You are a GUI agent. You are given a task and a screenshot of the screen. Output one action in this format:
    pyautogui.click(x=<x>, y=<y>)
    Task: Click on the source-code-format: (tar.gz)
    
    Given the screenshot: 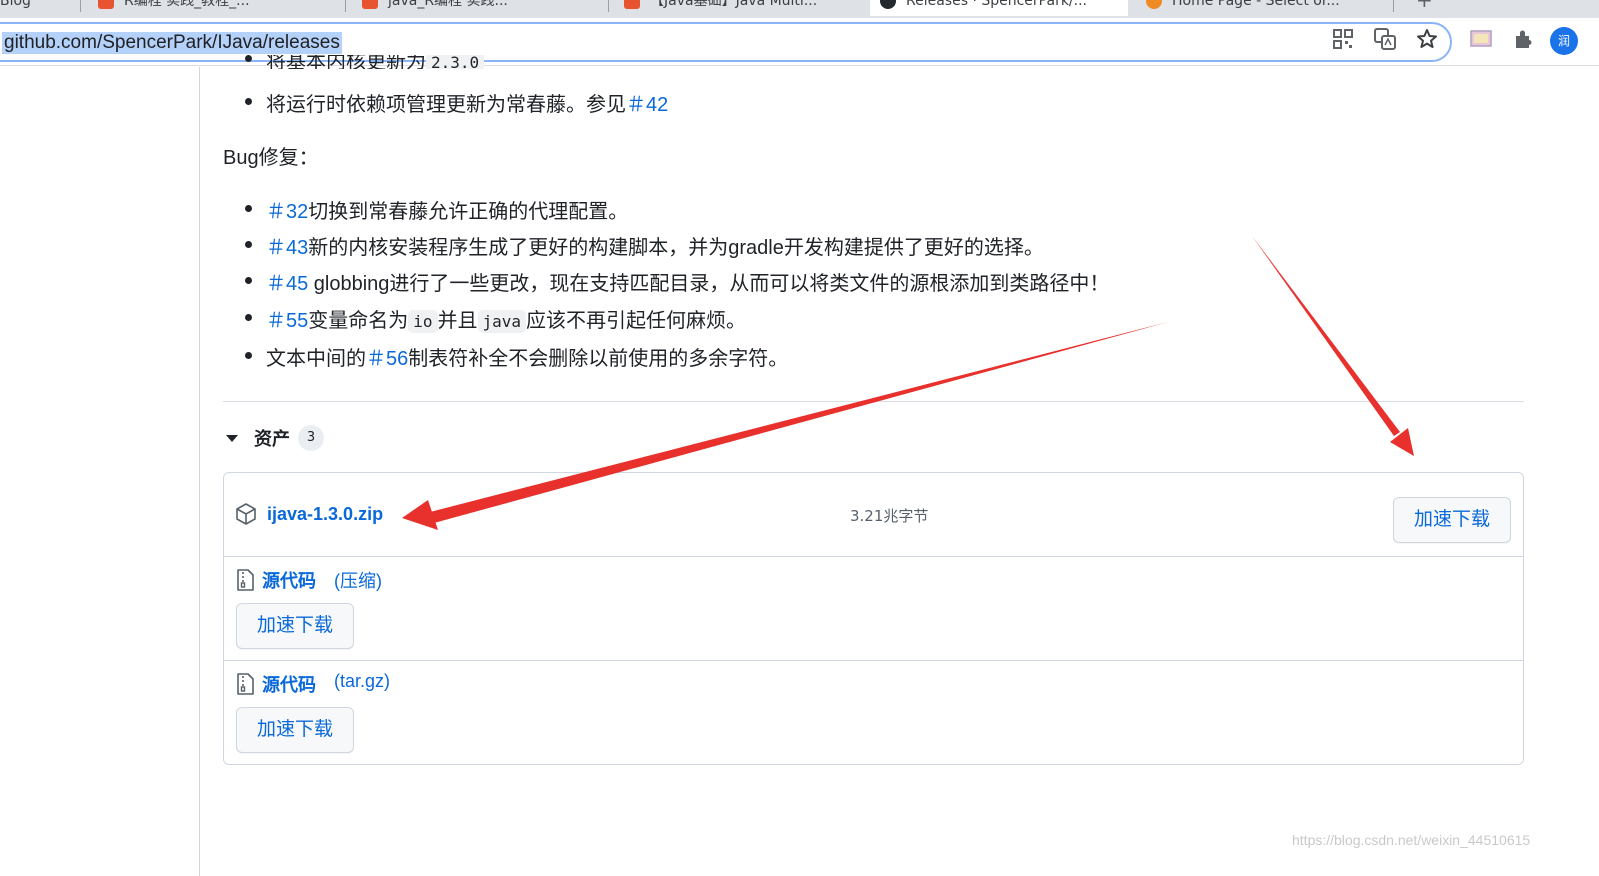 What is the action you would take?
    pyautogui.click(x=362, y=681)
    